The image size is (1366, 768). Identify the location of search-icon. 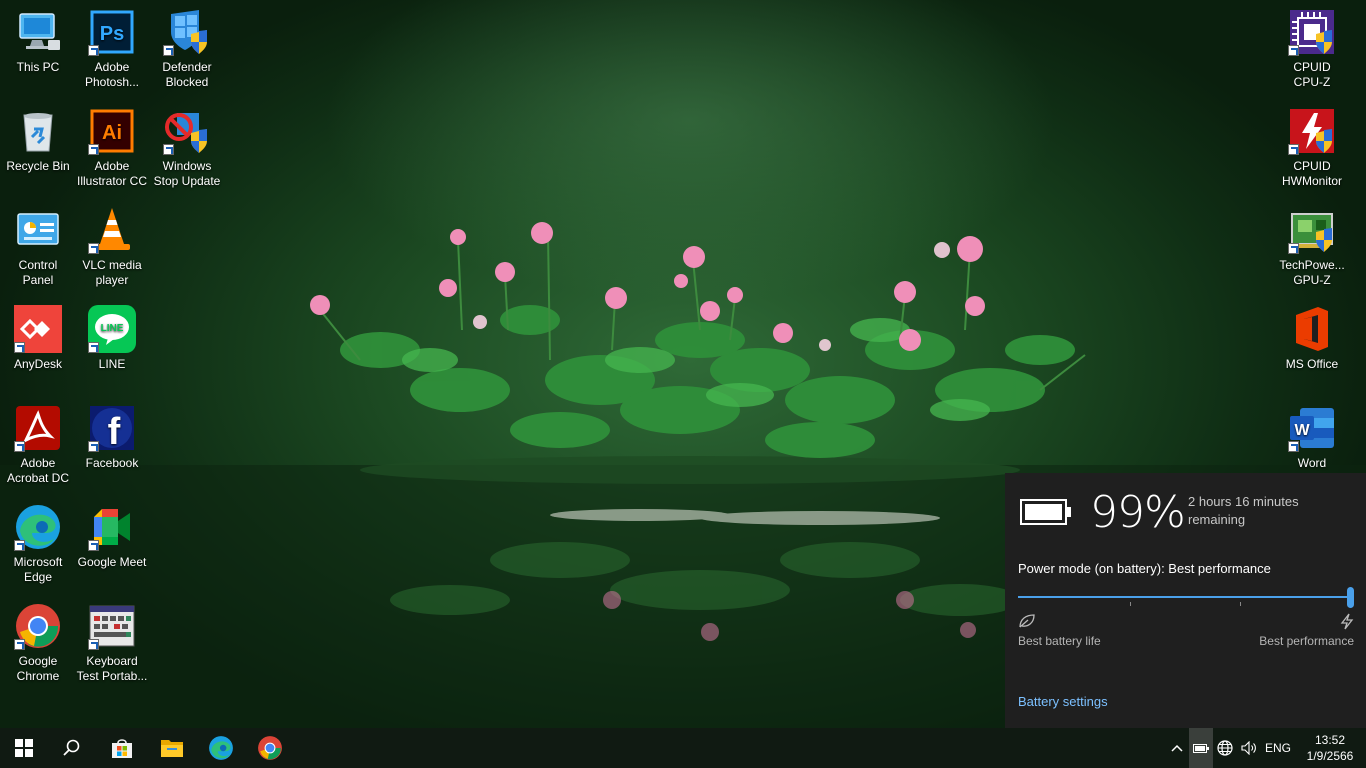
(71, 747).